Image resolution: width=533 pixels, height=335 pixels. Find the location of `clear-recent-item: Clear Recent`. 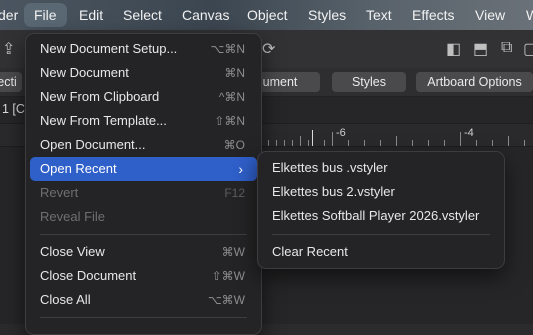

clear-recent-item: Clear Recent is located at coordinates (381, 252).